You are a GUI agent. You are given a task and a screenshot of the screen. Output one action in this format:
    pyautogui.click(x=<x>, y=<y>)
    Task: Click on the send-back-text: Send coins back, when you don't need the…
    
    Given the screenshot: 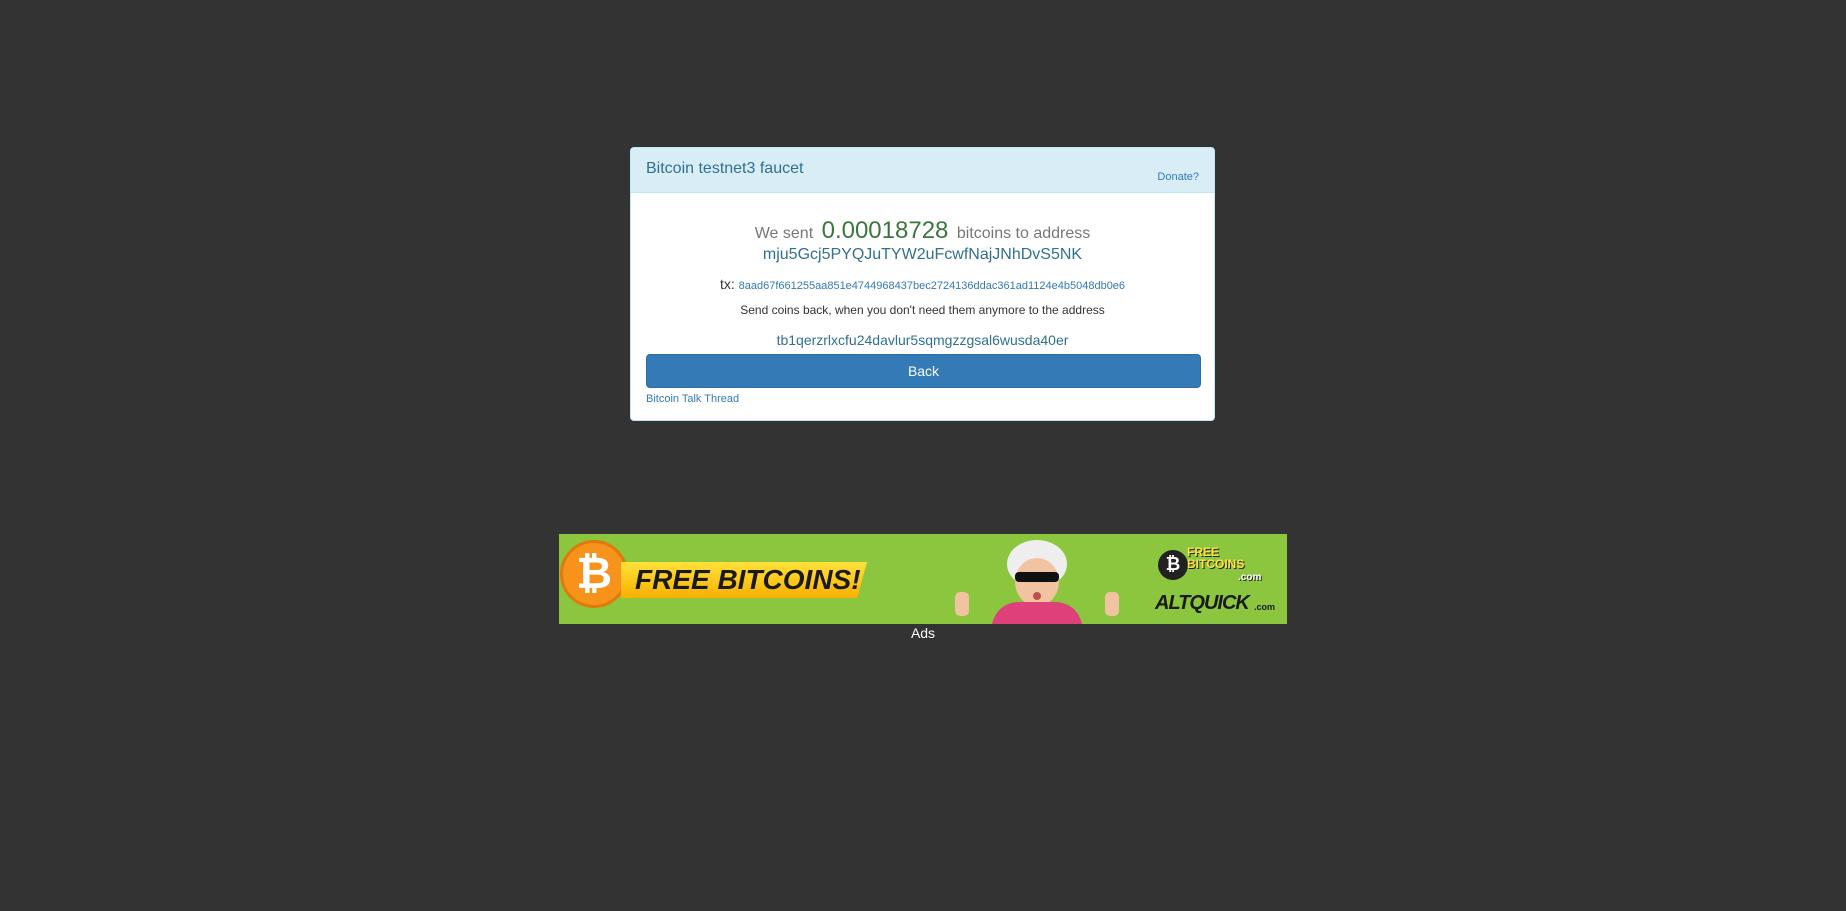 What is the action you would take?
    pyautogui.click(x=922, y=310)
    